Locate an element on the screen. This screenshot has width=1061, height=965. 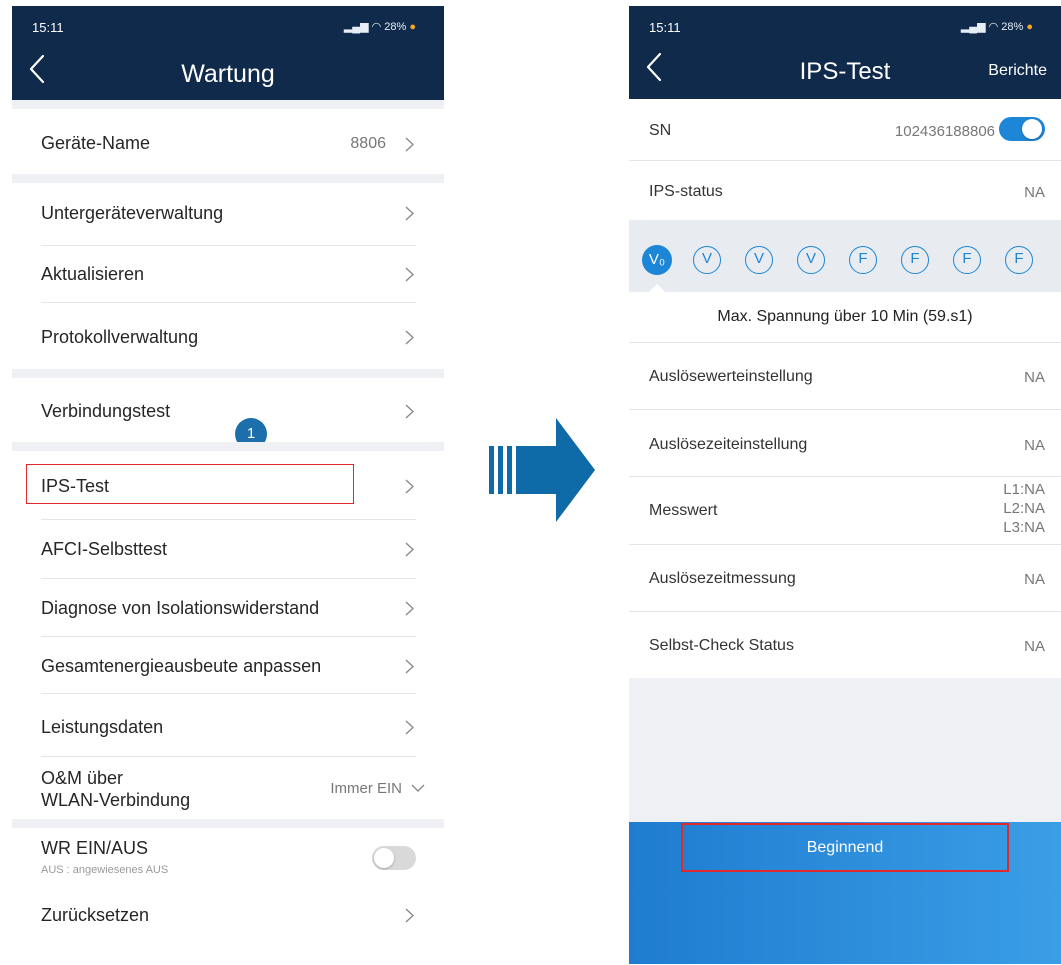
time-measure-value: NA is located at coordinates (1034, 579).